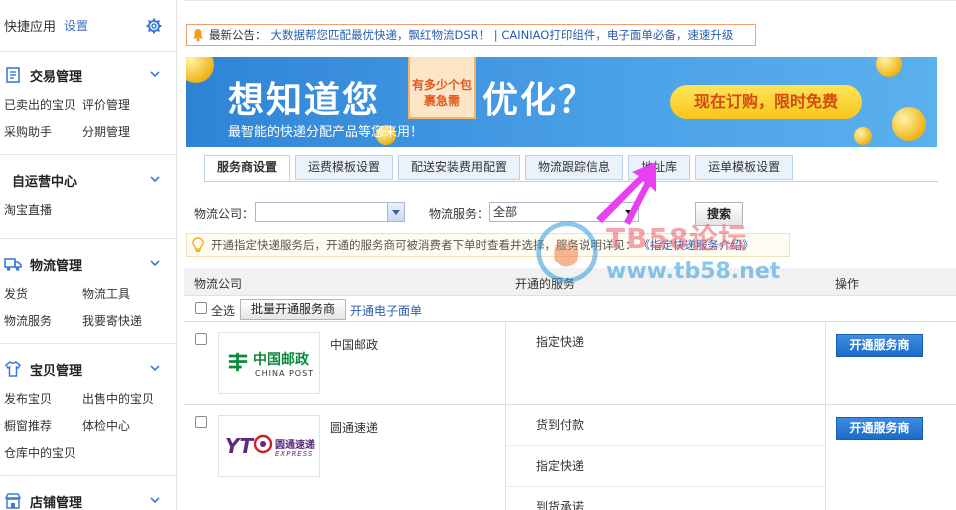 The image size is (956, 510). I want to click on sidebar-group-trade: 交易管理 已卖出的宝贝 评价管理 采购助手 分期管理, so click(88, 103).